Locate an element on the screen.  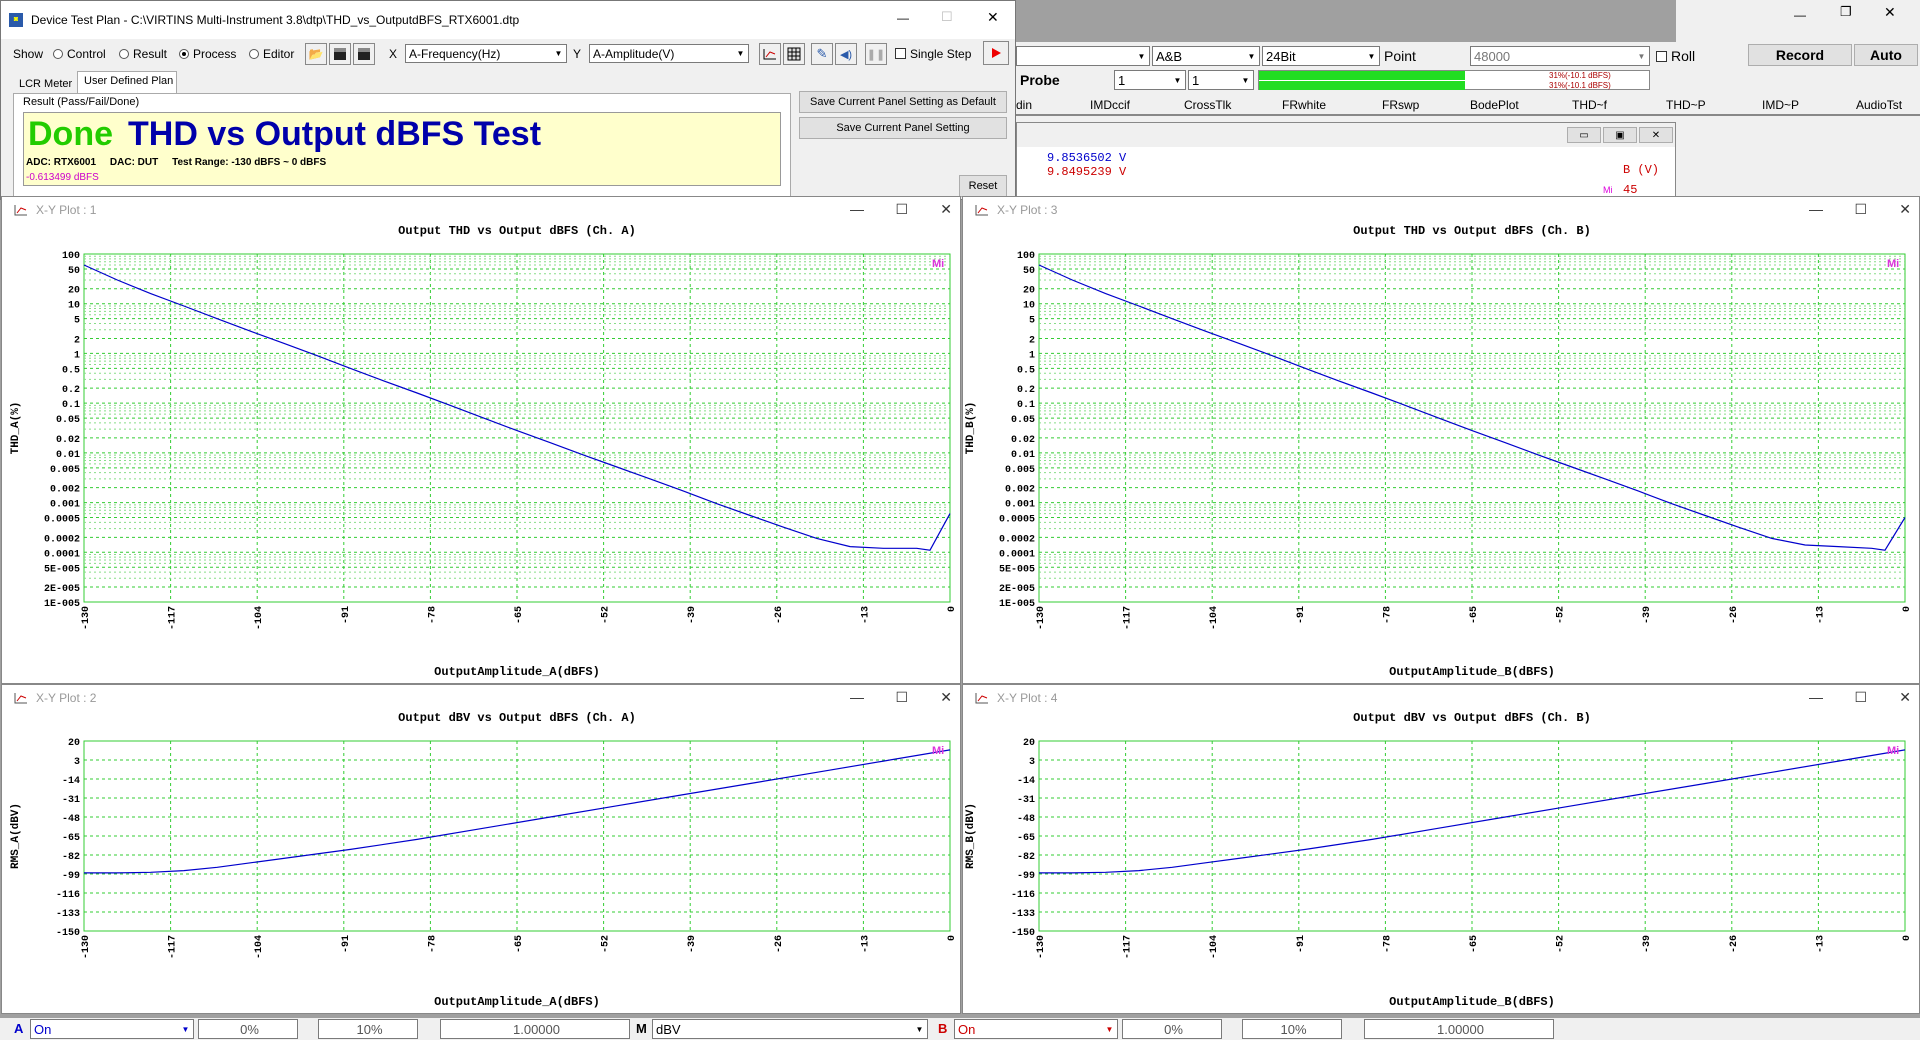
channel-a-mode: On ▼ is located at coordinates (112, 1029).